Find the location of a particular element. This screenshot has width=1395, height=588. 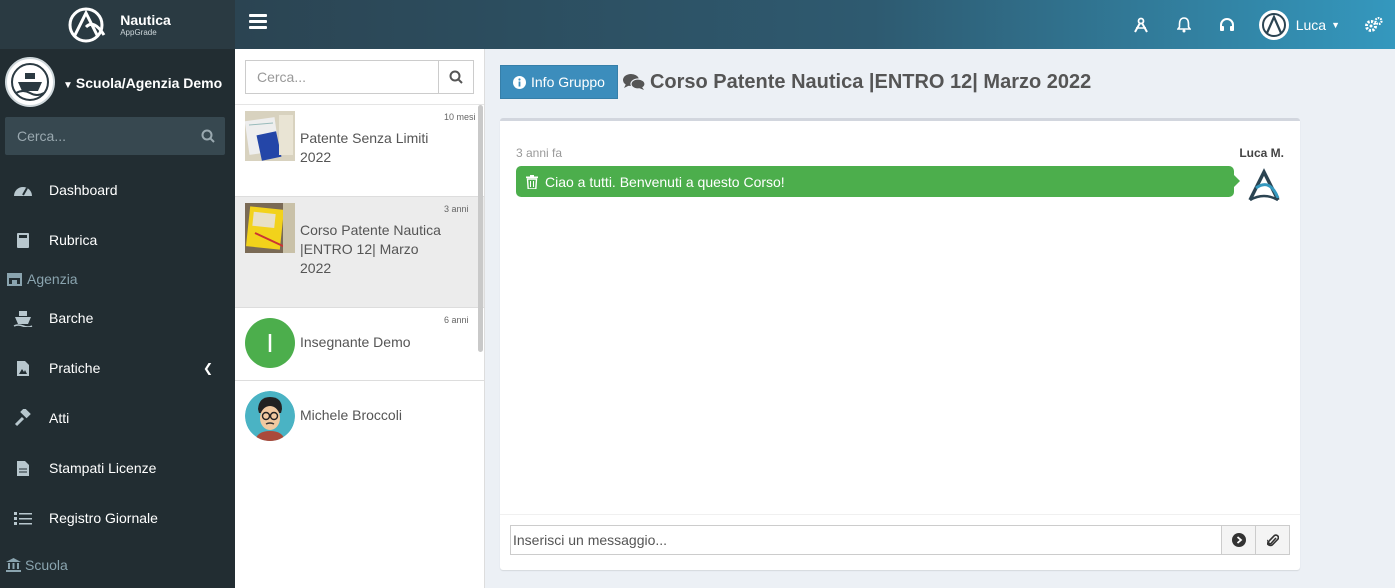

sidebar-item-label: Dashboard is located at coordinates (83, 190).